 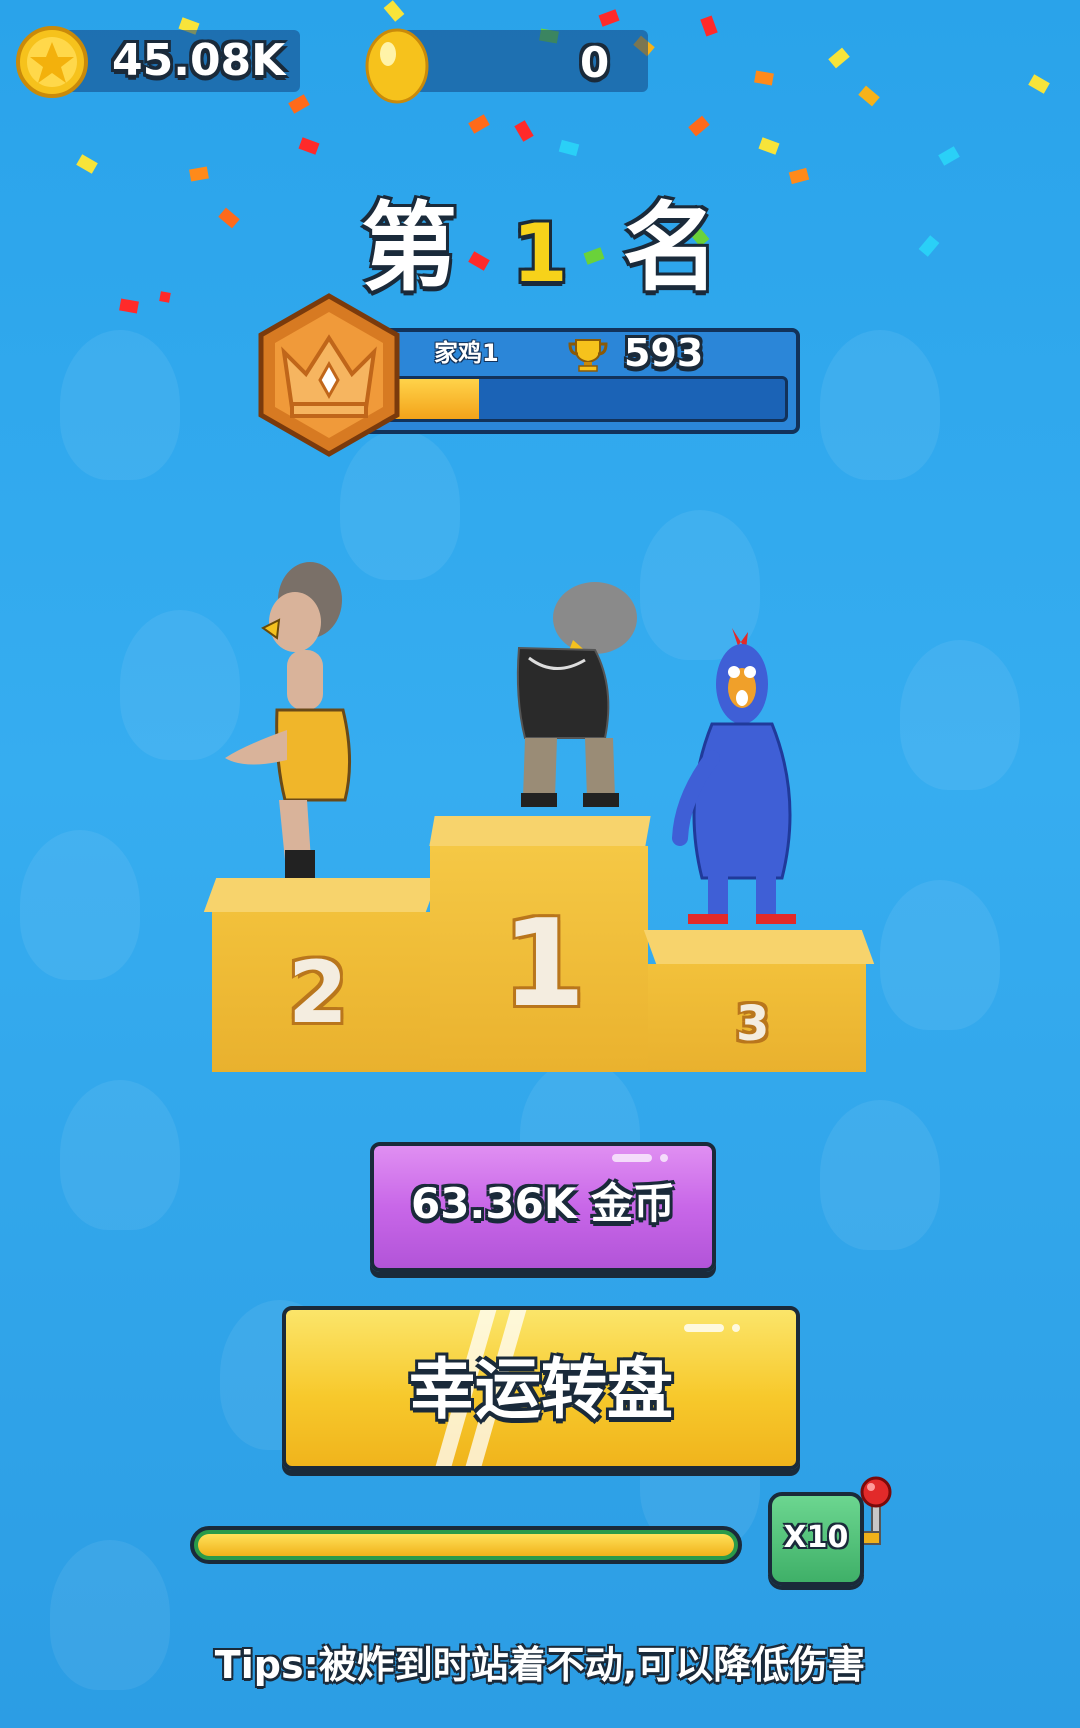 I want to click on lucky-wheel-button: 幸运转盘, so click(x=541, y=1388).